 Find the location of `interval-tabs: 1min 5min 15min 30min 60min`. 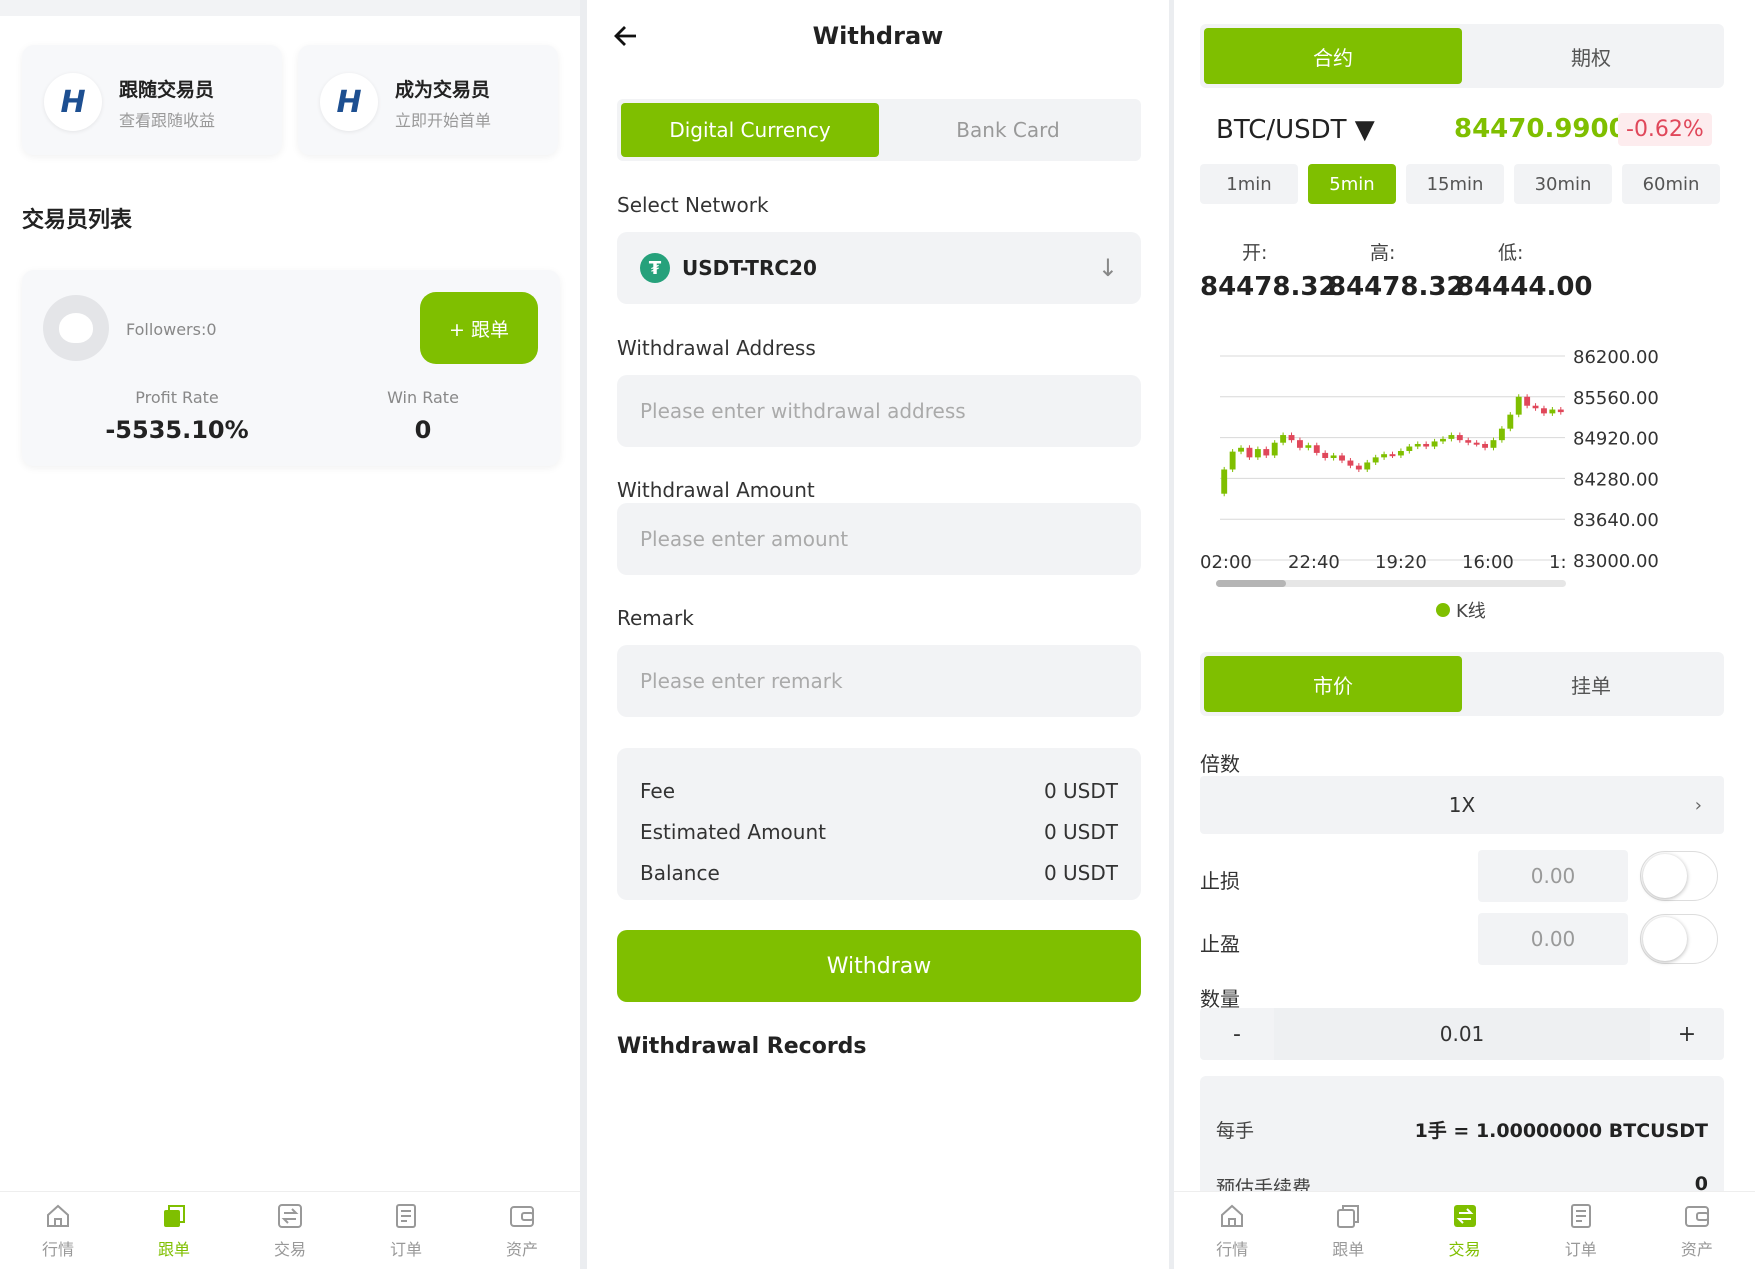

interval-tabs: 1min 5min 15min 30min 60min is located at coordinates (1460, 184).